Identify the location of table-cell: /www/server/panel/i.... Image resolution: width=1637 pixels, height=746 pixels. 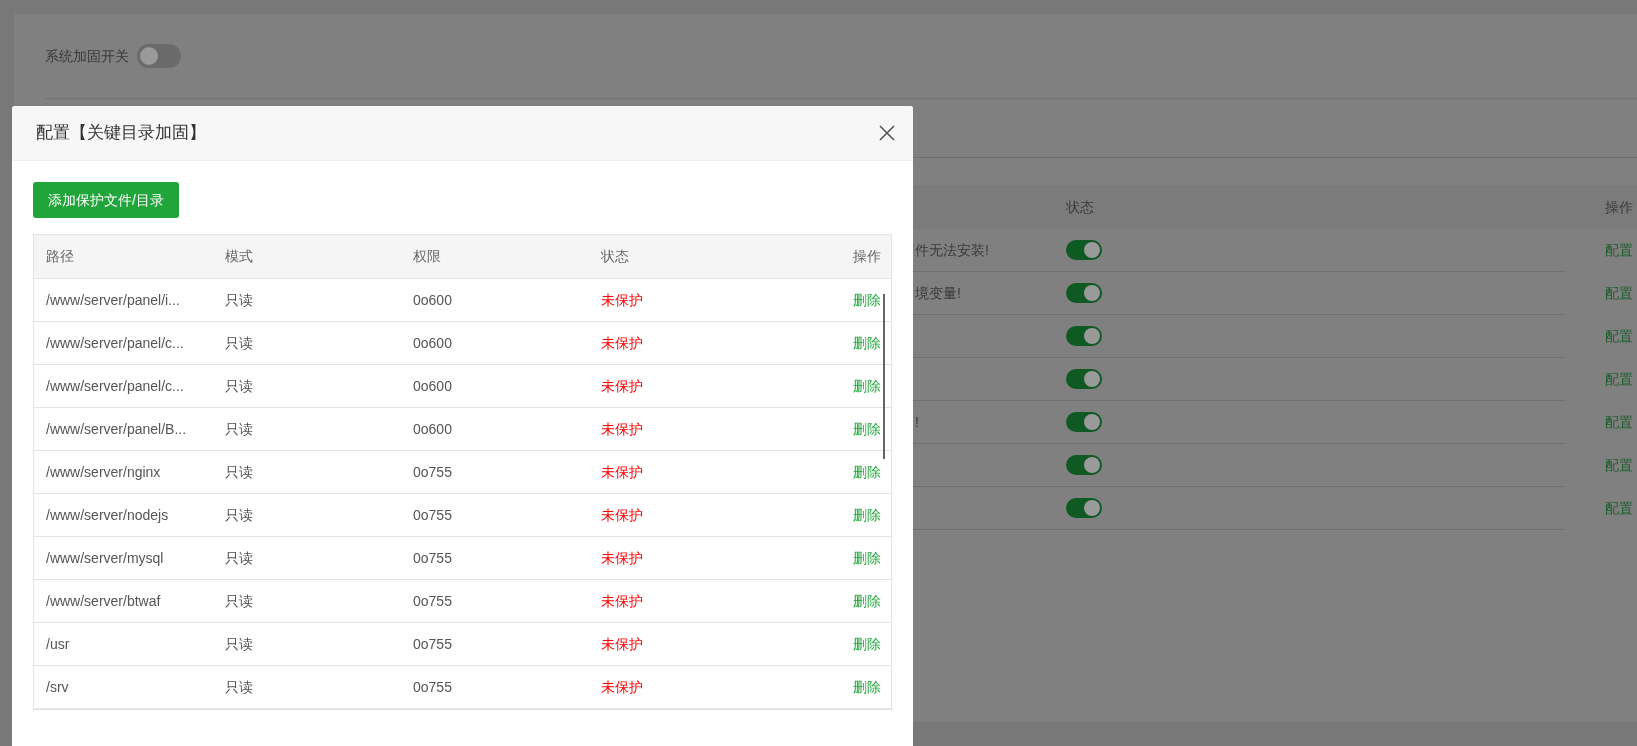
(113, 299).